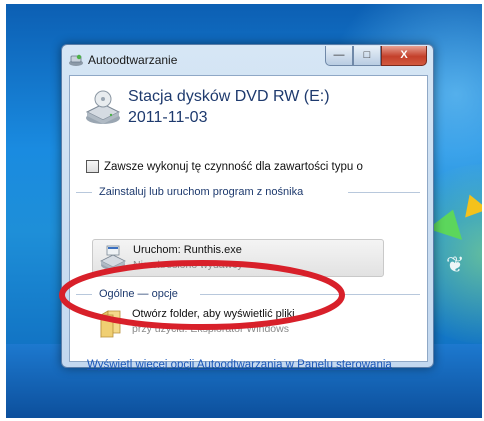 Image resolution: width=484 pixels, height=421 pixels. I want to click on butterfly-icon: ❦, so click(455, 264).